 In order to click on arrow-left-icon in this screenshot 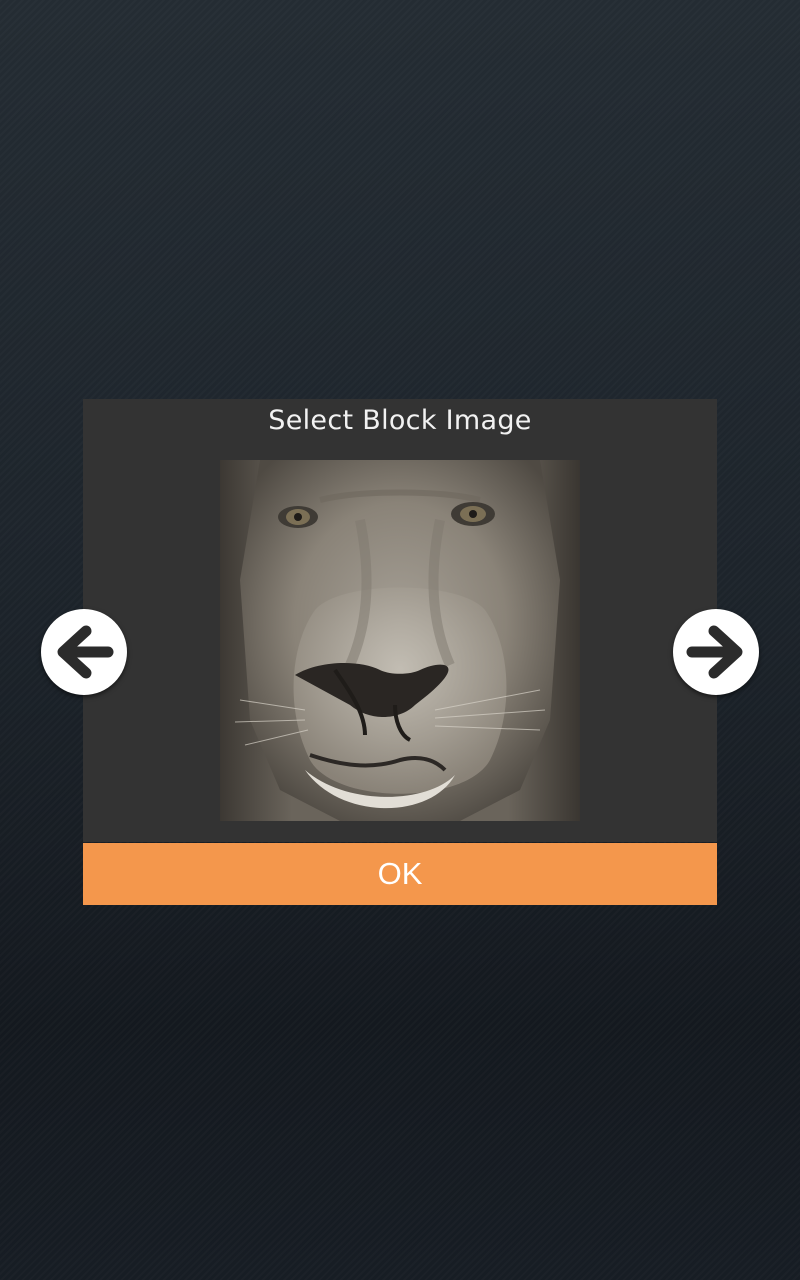, I will do `click(85, 652)`.